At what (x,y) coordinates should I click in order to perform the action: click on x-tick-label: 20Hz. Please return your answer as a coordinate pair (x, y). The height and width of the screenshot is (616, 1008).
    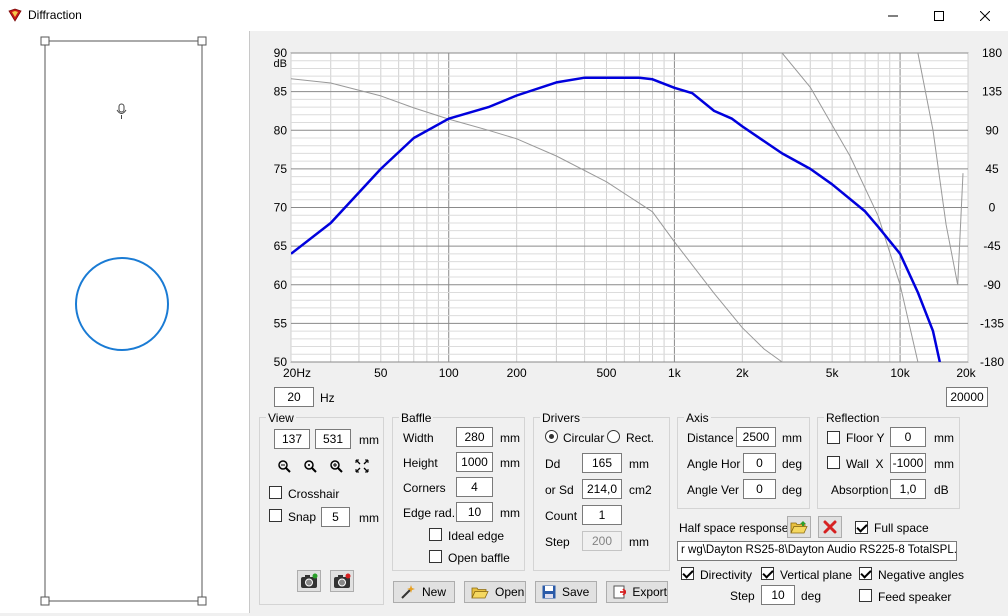
    Looking at the image, I should click on (297, 373).